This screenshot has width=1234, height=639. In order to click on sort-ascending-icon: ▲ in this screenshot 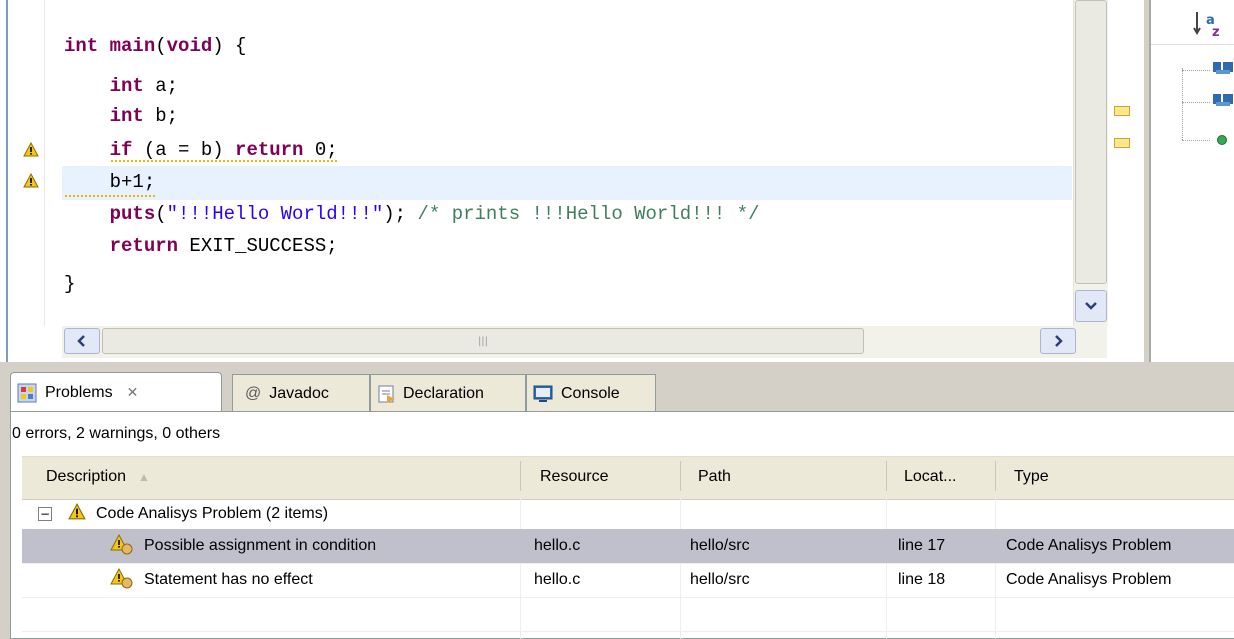, I will do `click(144, 477)`.